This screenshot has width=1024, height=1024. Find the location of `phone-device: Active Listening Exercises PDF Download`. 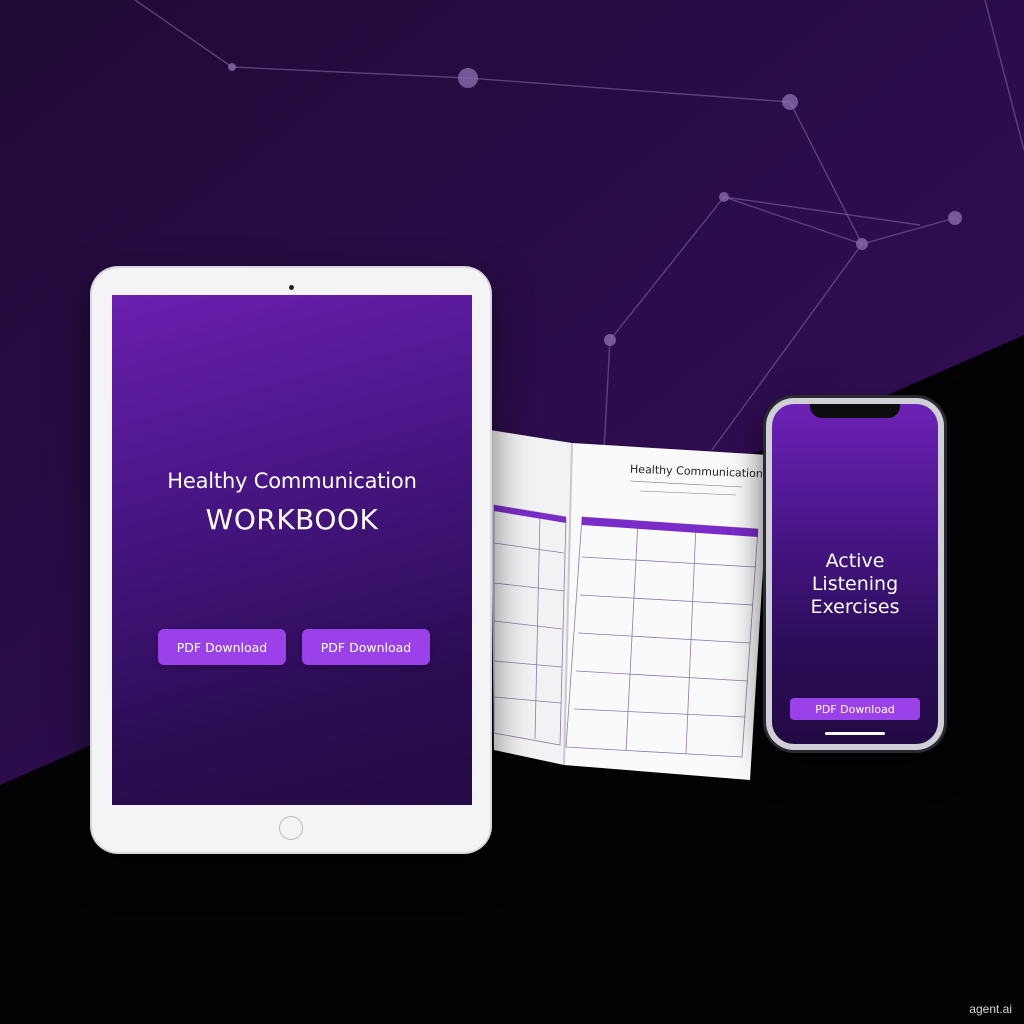

phone-device: Active Listening Exercises PDF Download is located at coordinates (855, 574).